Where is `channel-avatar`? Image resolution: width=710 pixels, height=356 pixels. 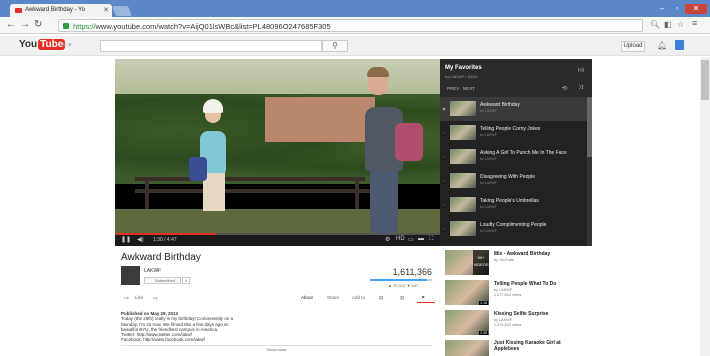
channel-avatar is located at coordinates (130, 275).